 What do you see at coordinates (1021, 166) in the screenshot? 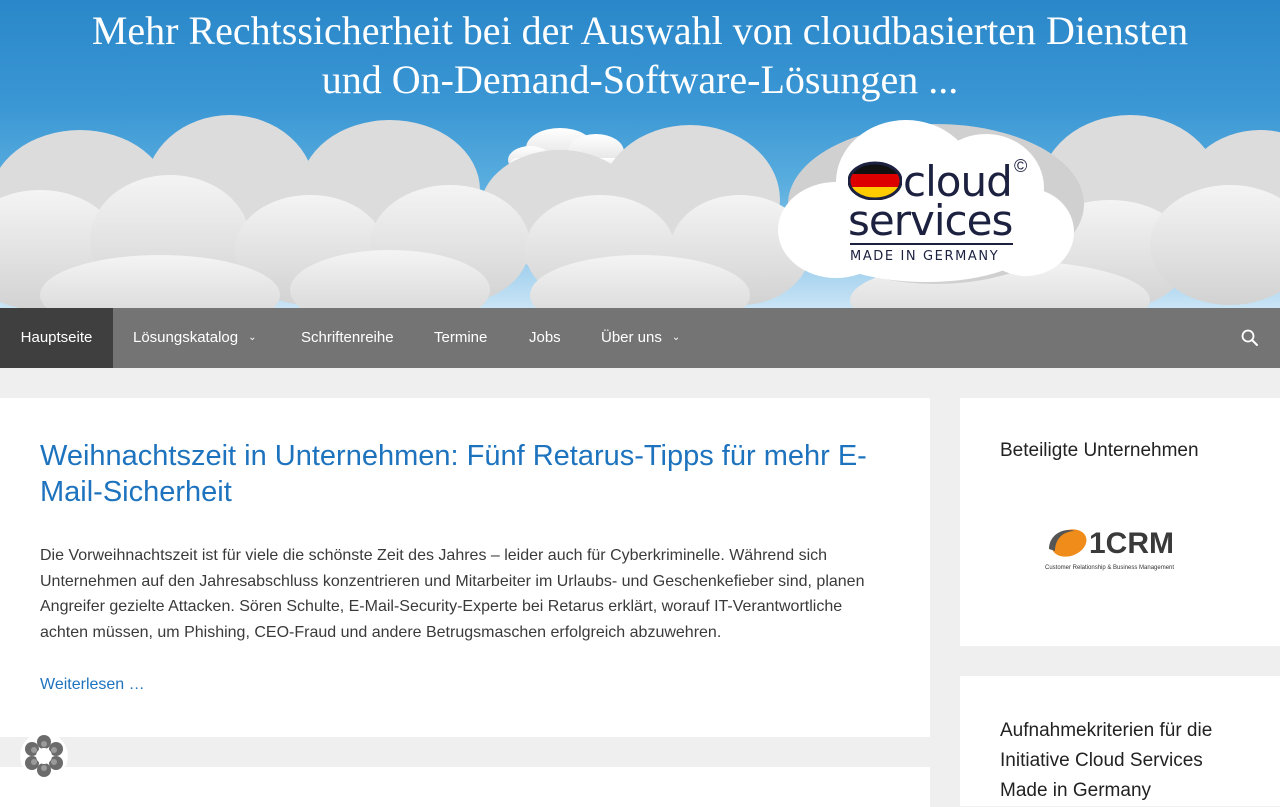
I see `logo-copyright: ©` at bounding box center [1021, 166].